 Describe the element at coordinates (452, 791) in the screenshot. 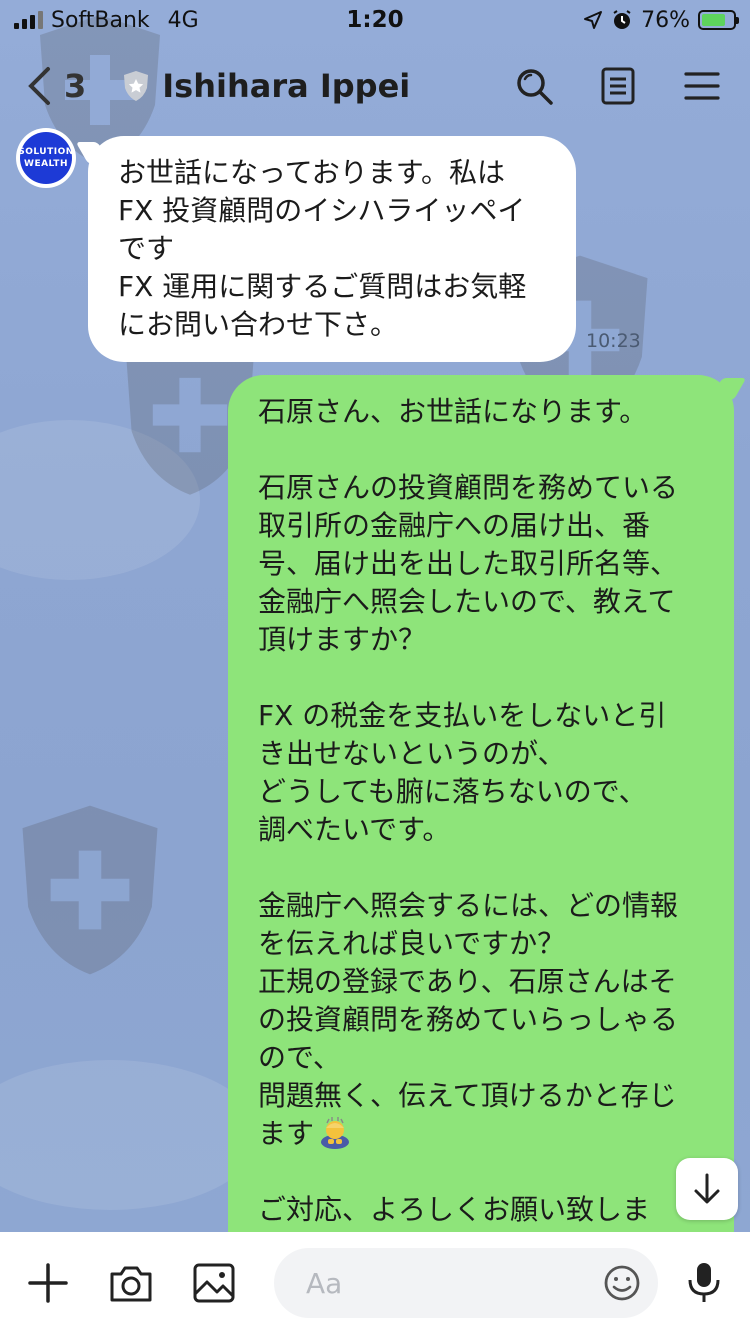

I see `message-line: どうしても腑に落ちないので、` at that location.